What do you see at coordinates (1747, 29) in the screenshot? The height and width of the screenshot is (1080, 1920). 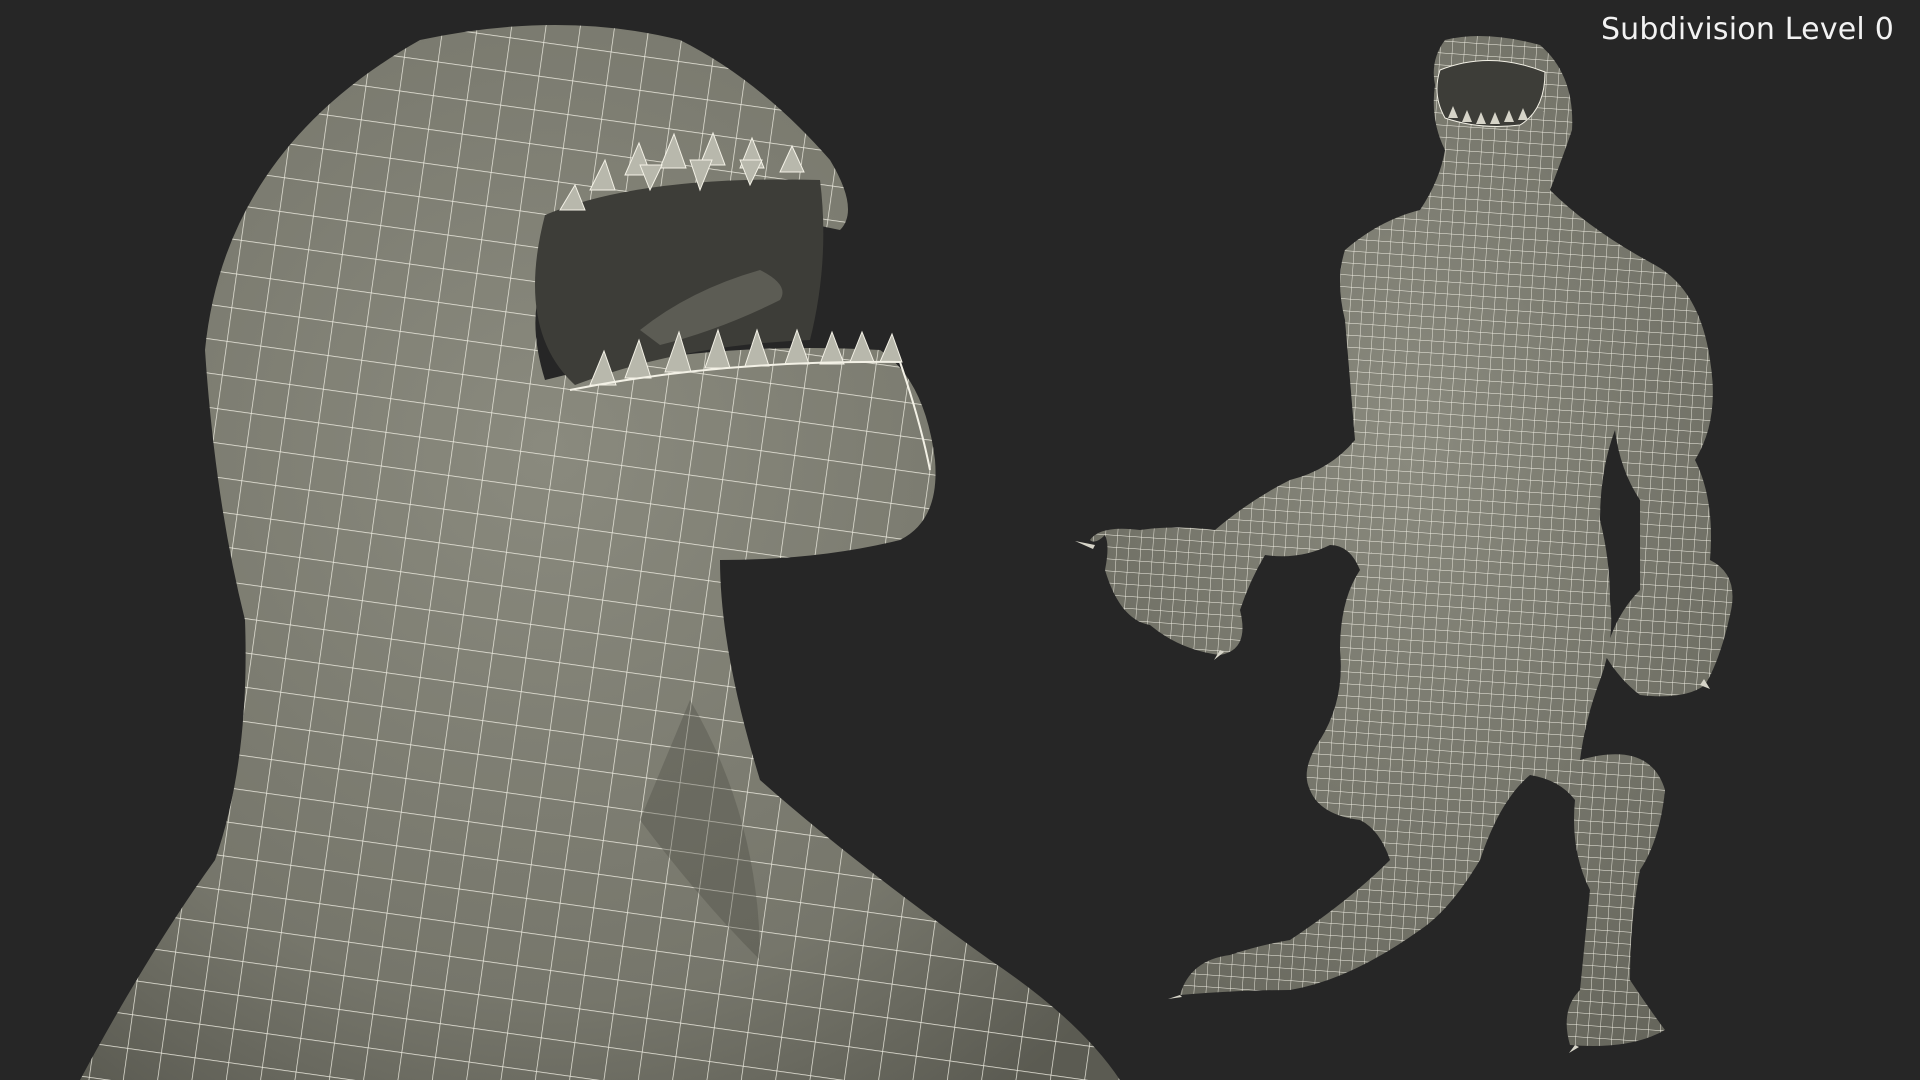 I see `subdivision-level-label: Subdivision Level 0` at bounding box center [1747, 29].